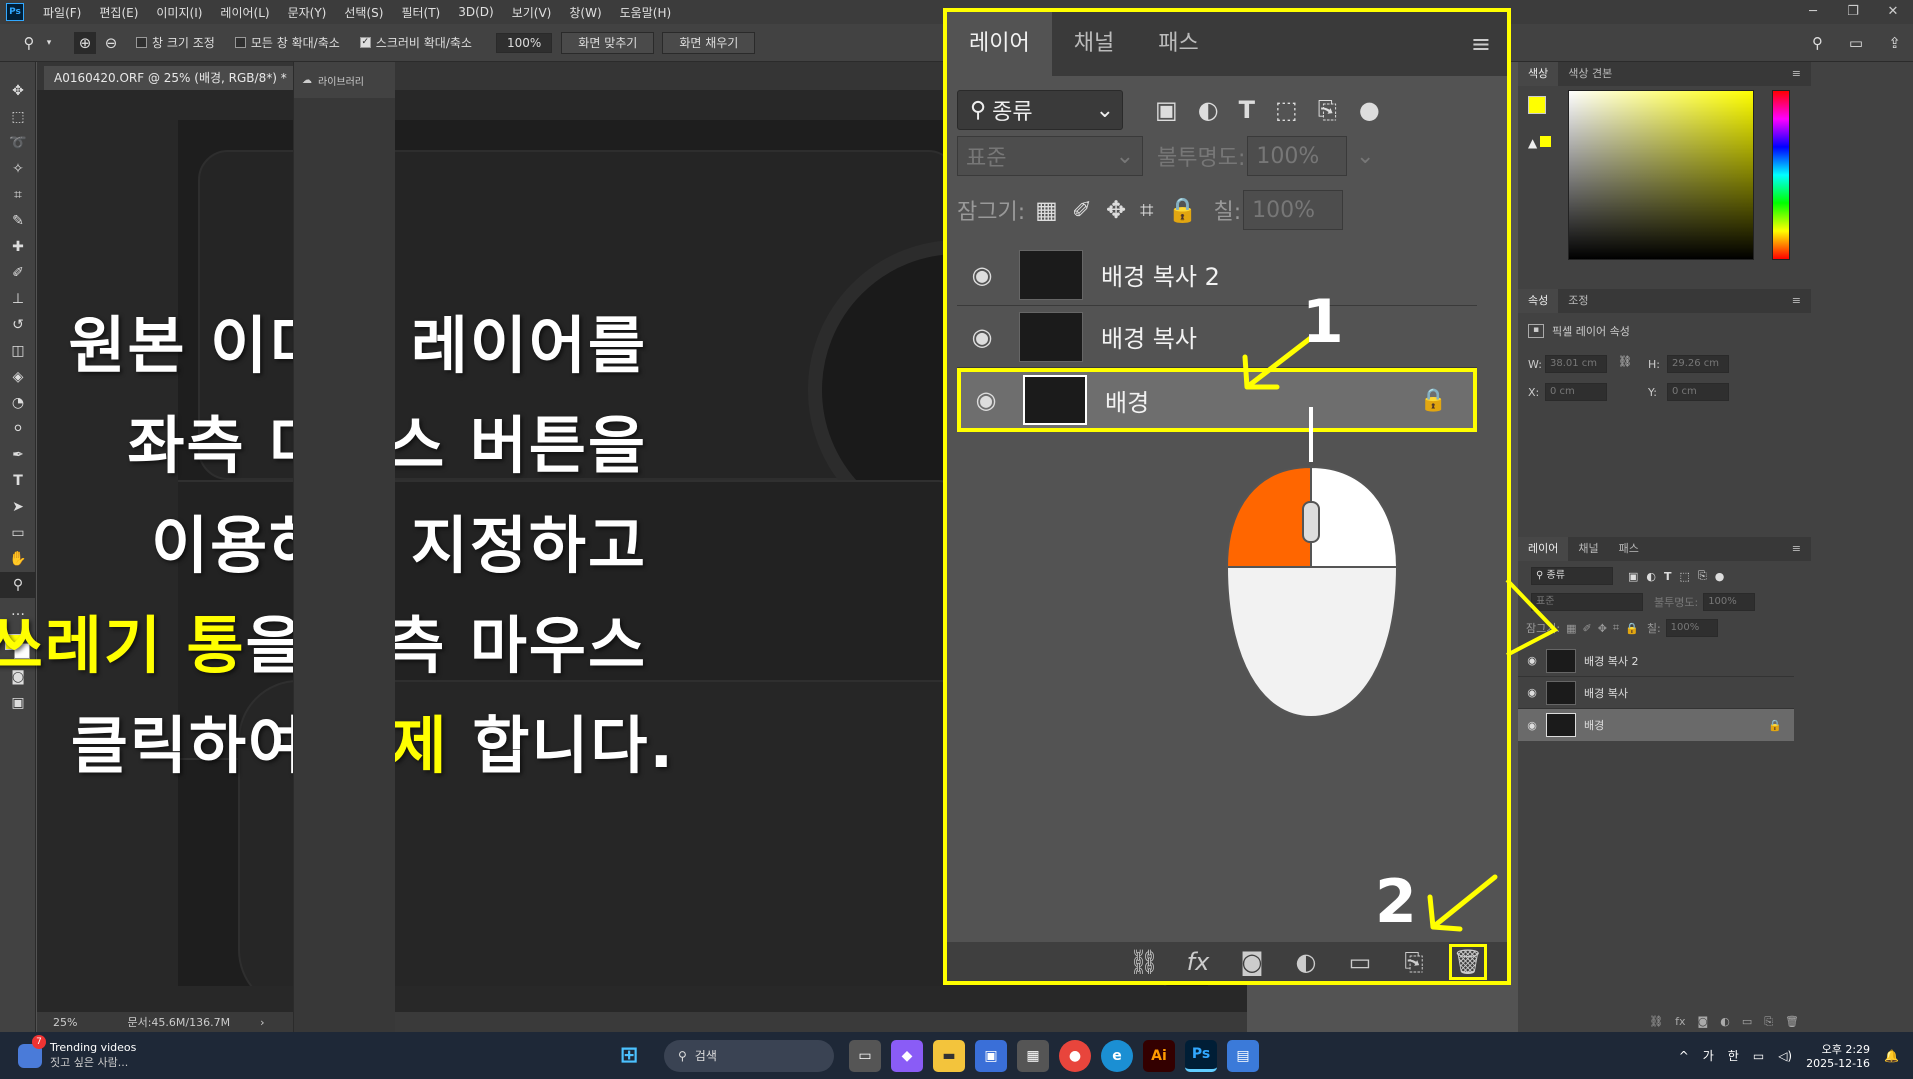  I want to click on mask-icon: ◙, so click(1252, 962).